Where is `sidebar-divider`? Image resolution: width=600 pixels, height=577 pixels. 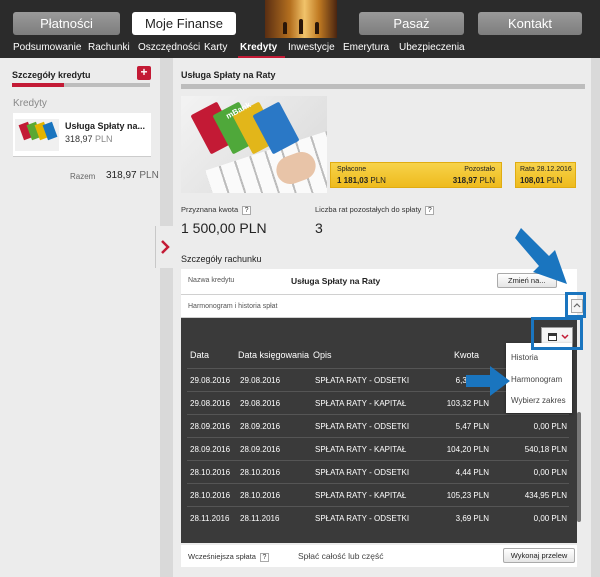
sidebar-divider is located at coordinates (81, 85).